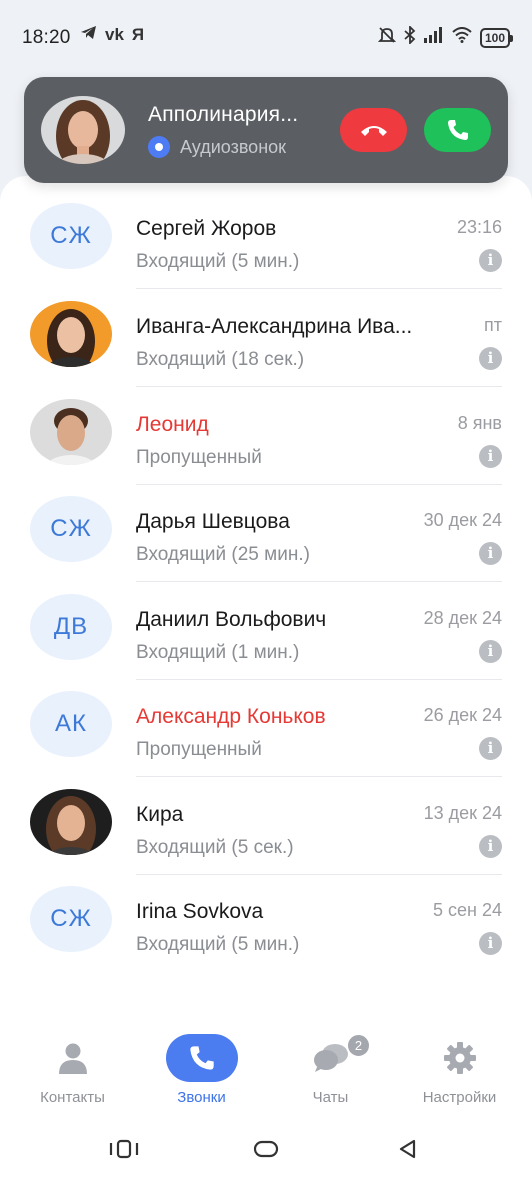  I want to click on call-status: Входящий (5 сек.), so click(215, 847).